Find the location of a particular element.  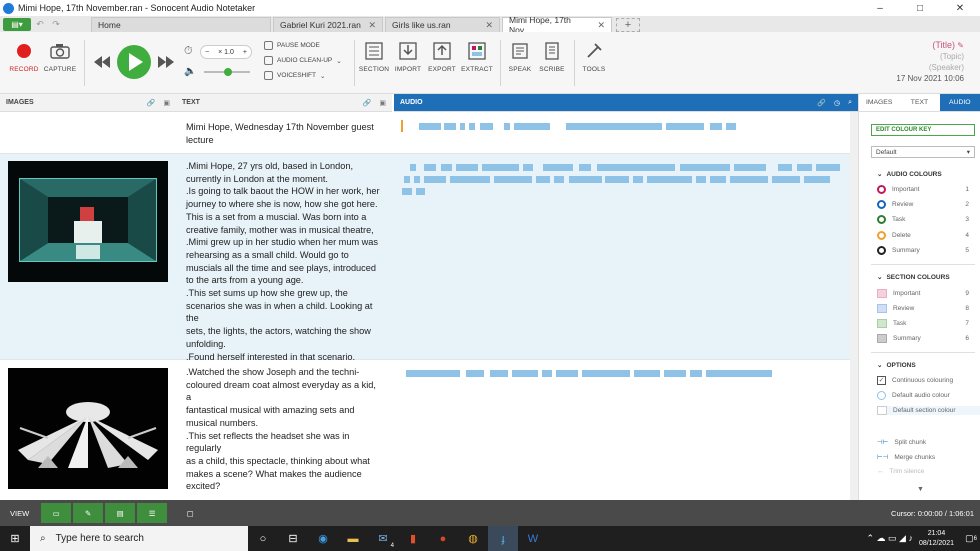

volume-slider-thumb is located at coordinates (228, 72).